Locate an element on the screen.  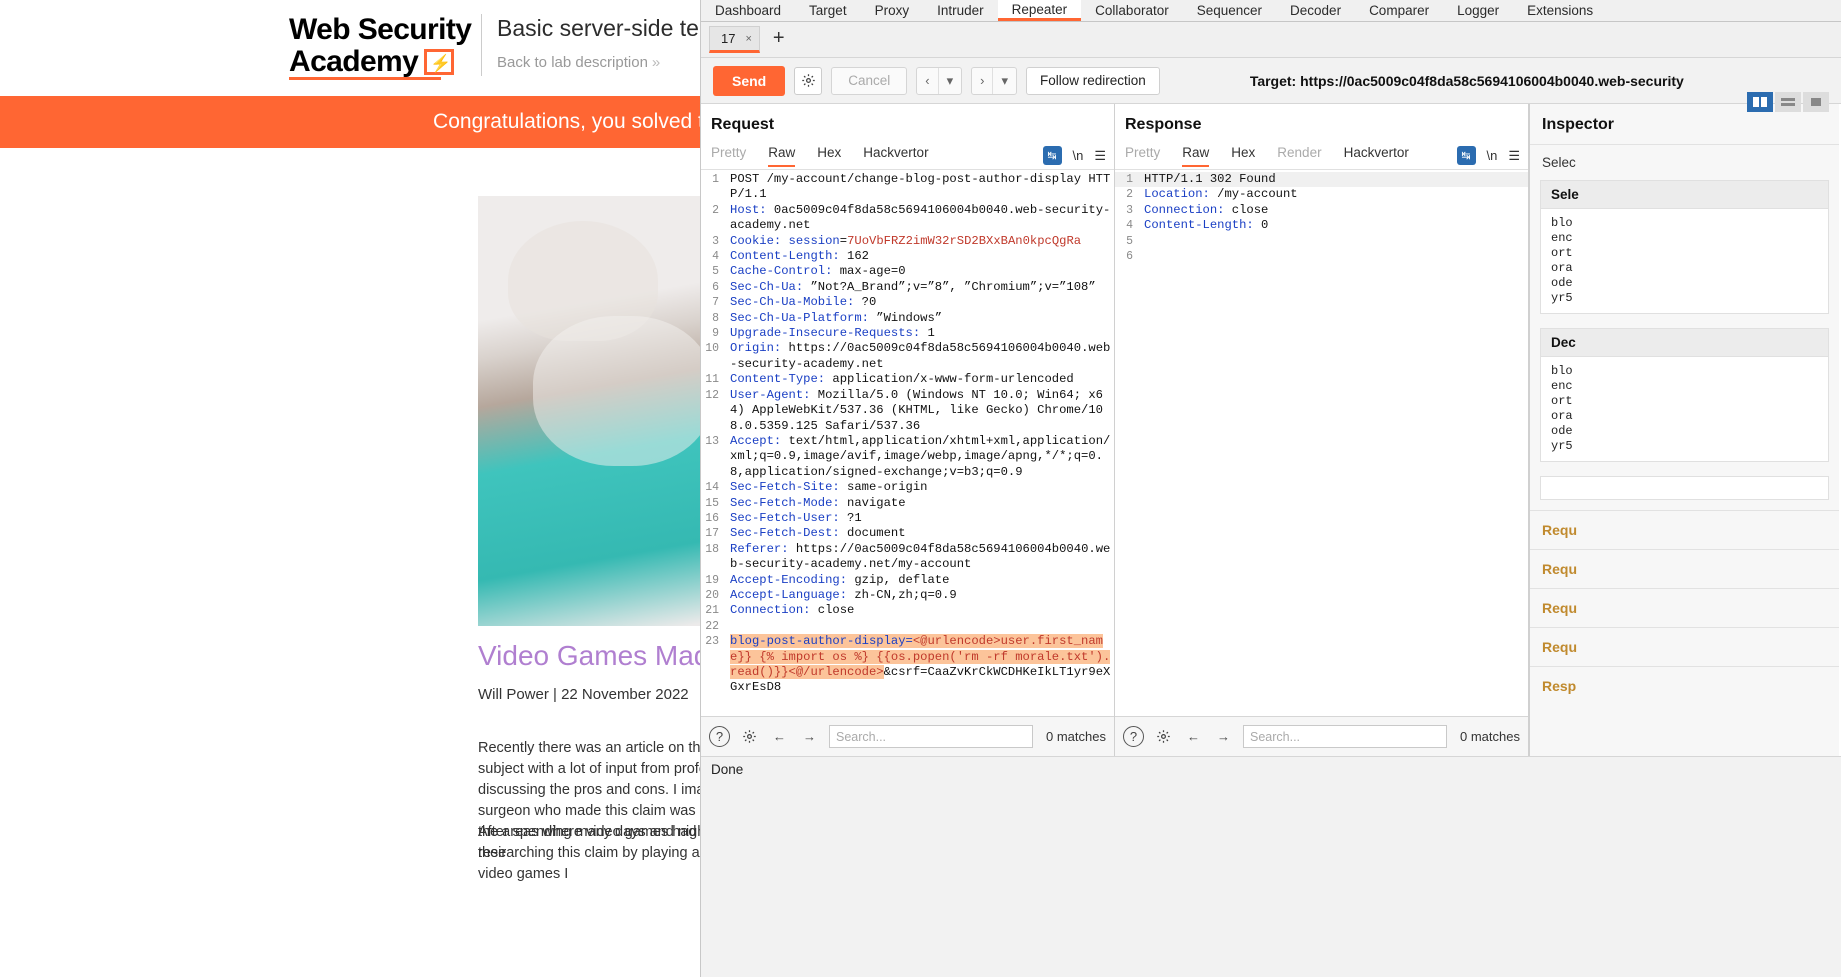
code-line: 14 Sec-Fetch-Site: same-origin is located at coordinates (907, 487).